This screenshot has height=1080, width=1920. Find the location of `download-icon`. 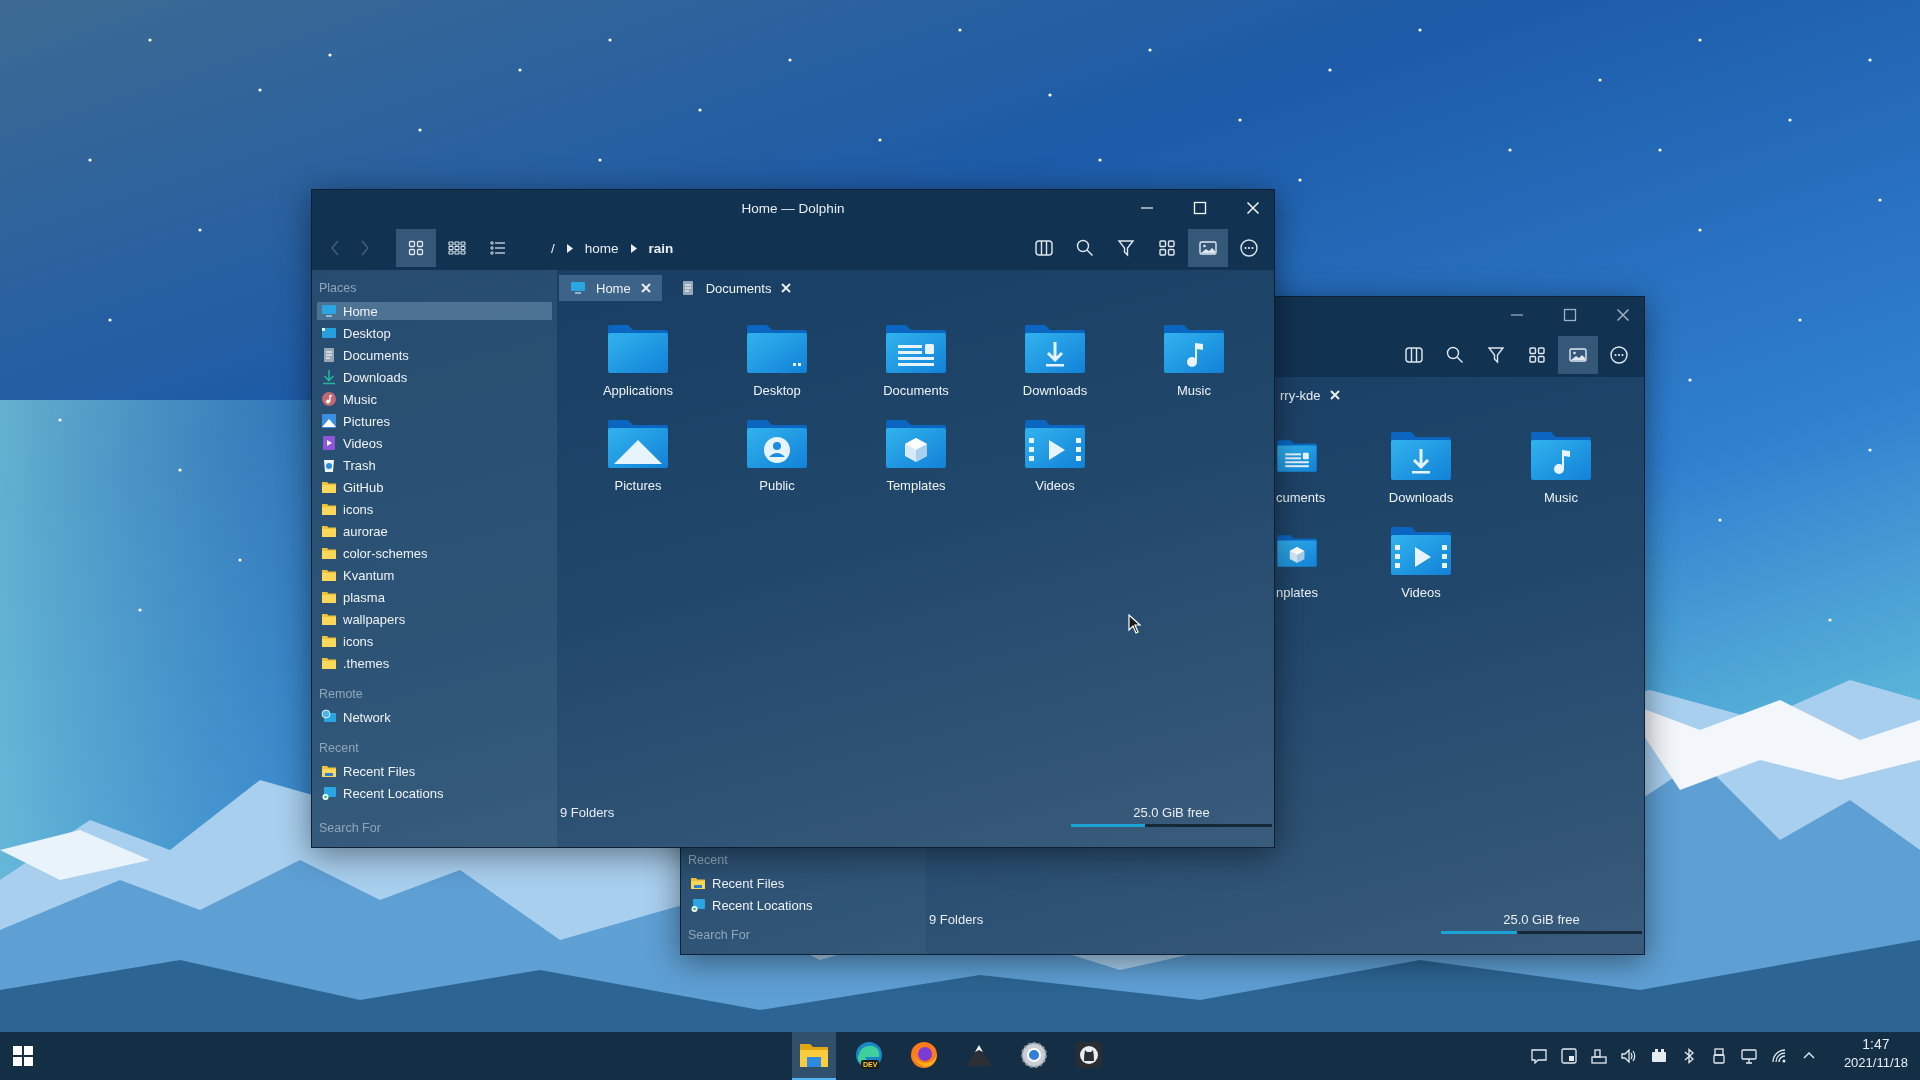

download-icon is located at coordinates (329, 377).